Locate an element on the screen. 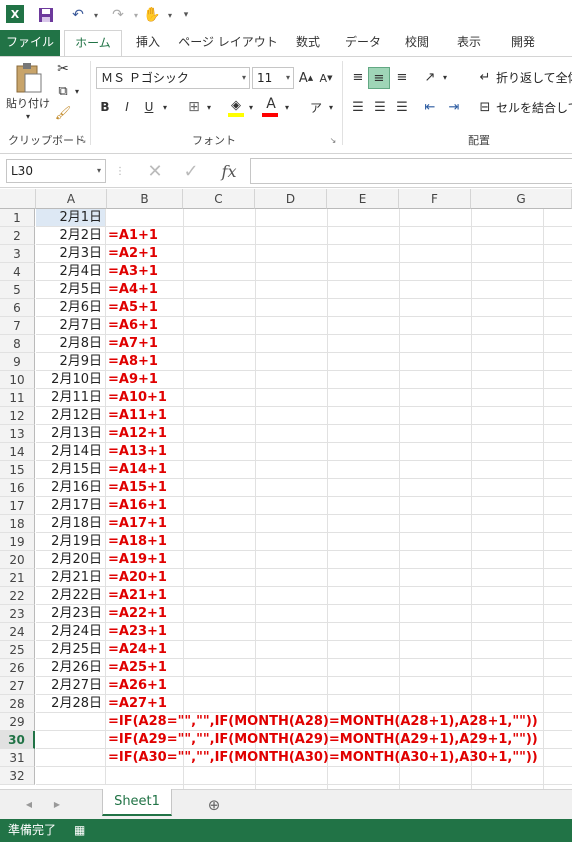  row-header: 7 is located at coordinates (17, 326).